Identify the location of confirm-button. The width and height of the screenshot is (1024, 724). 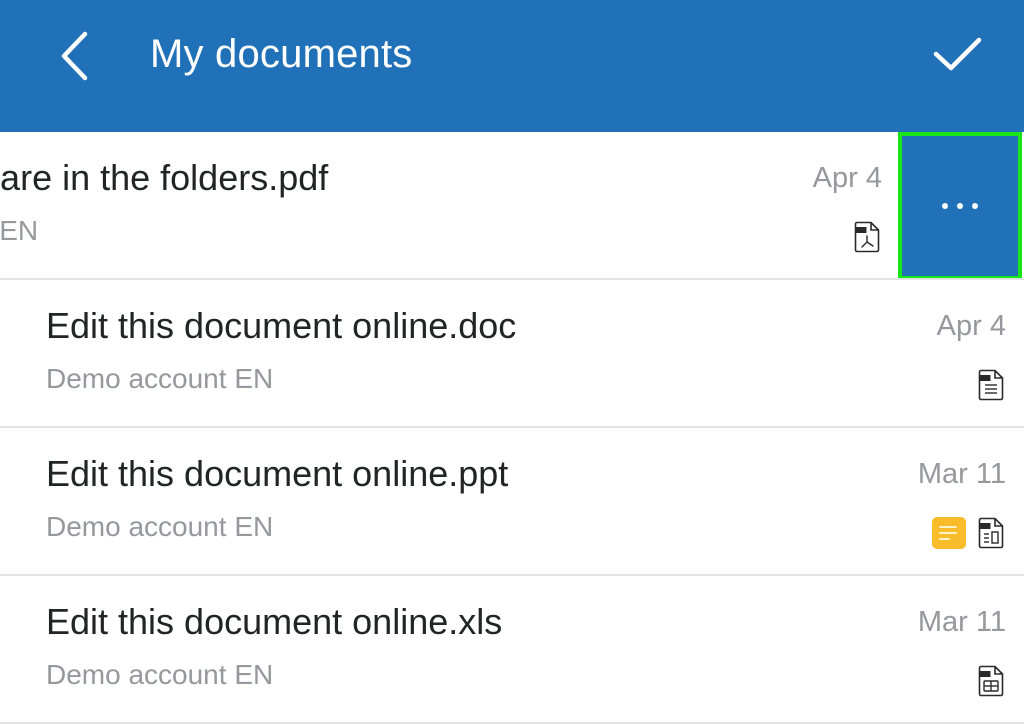
(958, 55).